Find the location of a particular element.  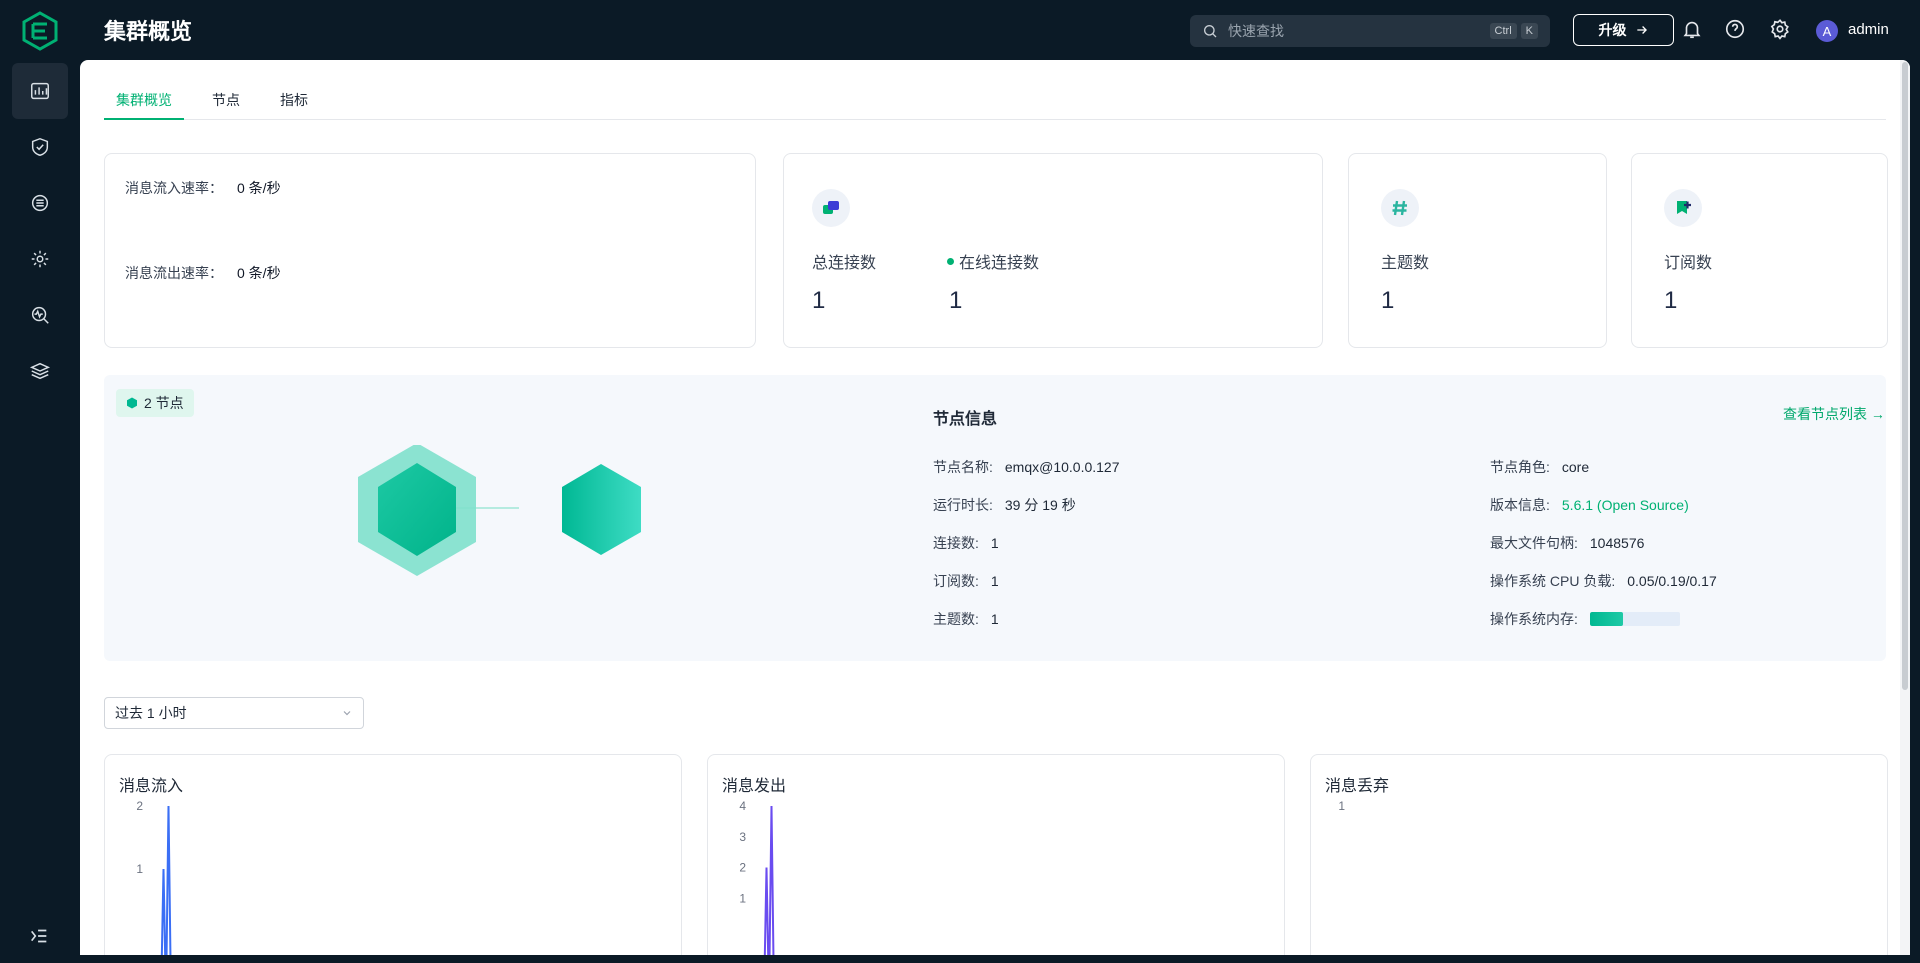

sidebar-item-integration is located at coordinates (40, 203).